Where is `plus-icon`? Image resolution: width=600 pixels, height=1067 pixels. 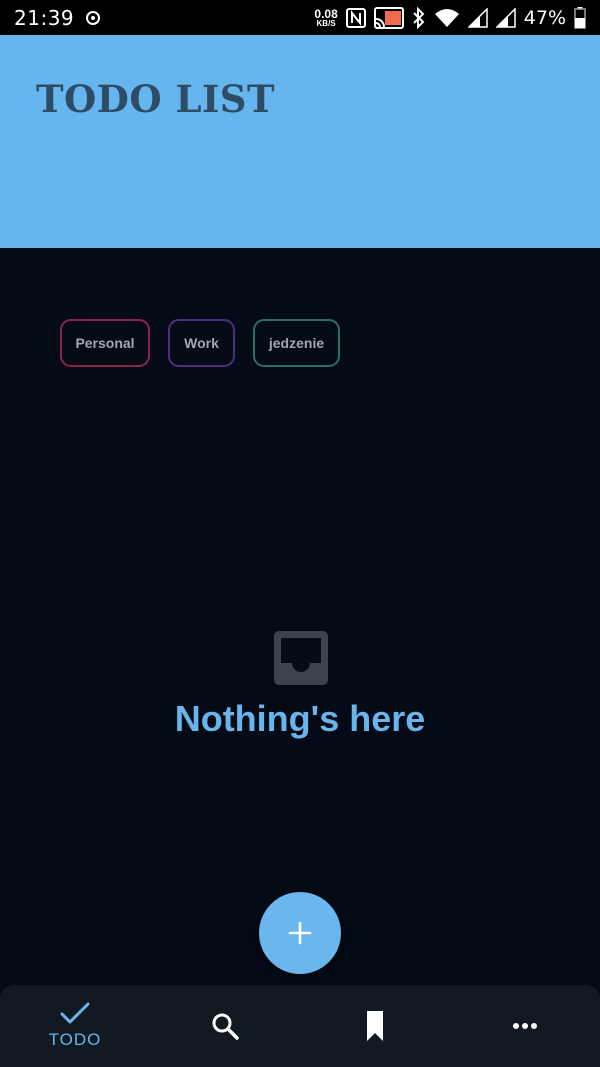
plus-icon is located at coordinates (300, 933).